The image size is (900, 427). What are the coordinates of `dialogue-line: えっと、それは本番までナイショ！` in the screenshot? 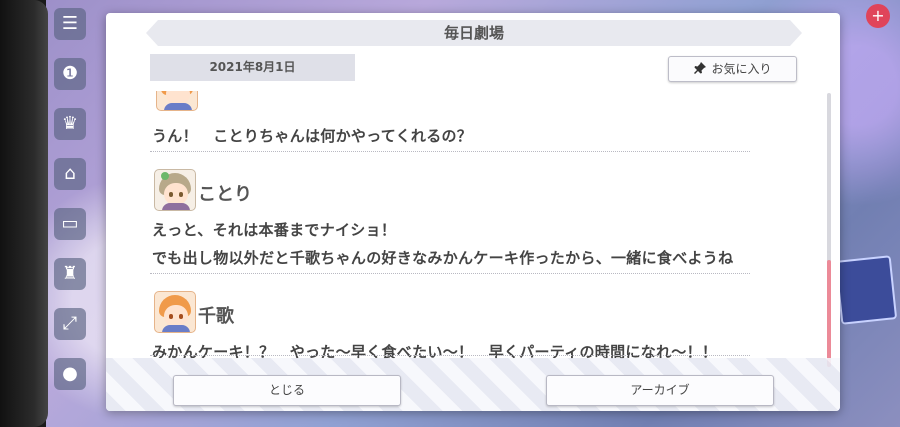 It's located at (274, 230).